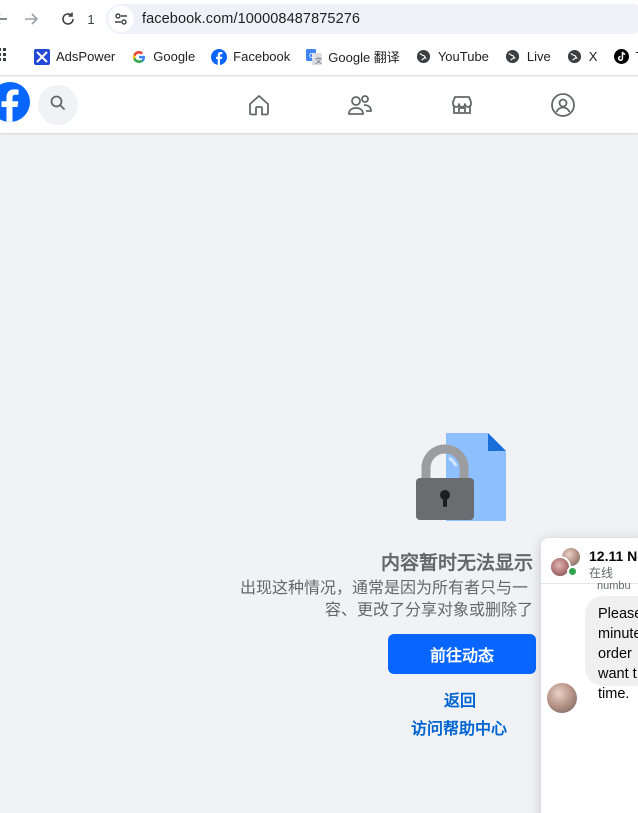  What do you see at coordinates (615, 654) in the screenshot?
I see `message-line: order` at bounding box center [615, 654].